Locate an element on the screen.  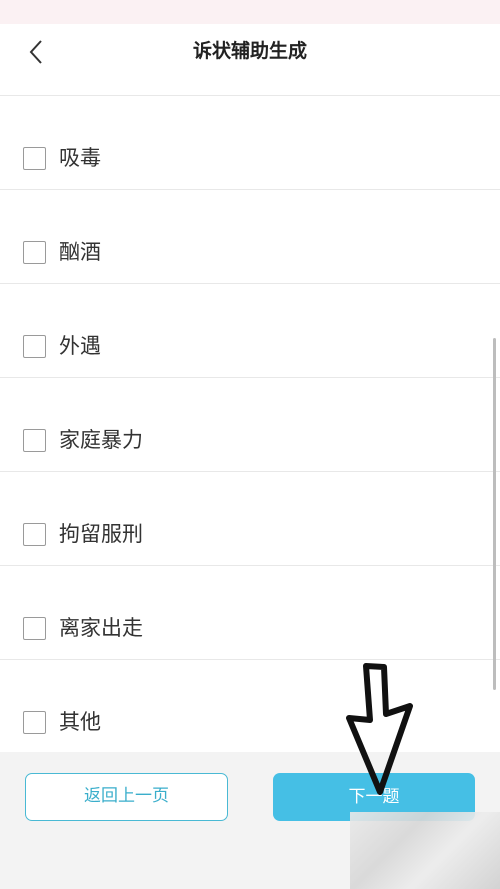
scrollbar is located at coordinates (494, 514).